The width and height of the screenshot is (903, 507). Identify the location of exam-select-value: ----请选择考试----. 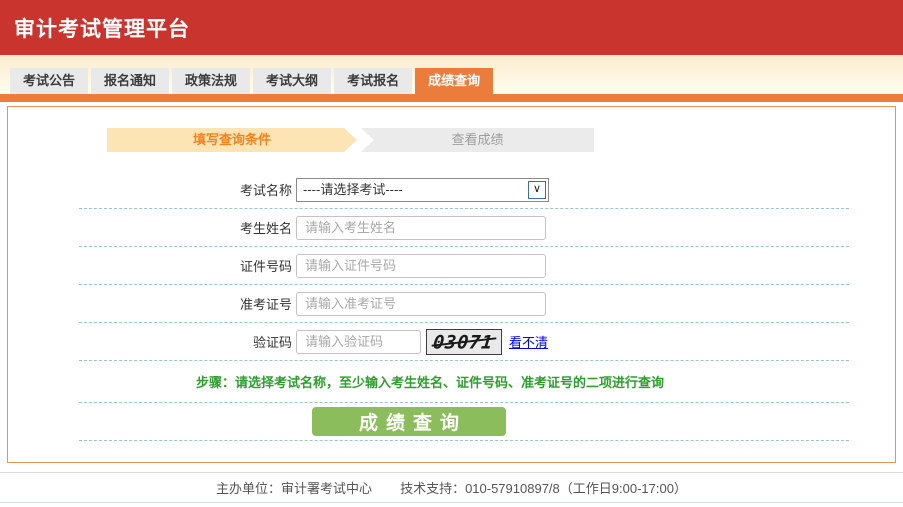
(353, 189).